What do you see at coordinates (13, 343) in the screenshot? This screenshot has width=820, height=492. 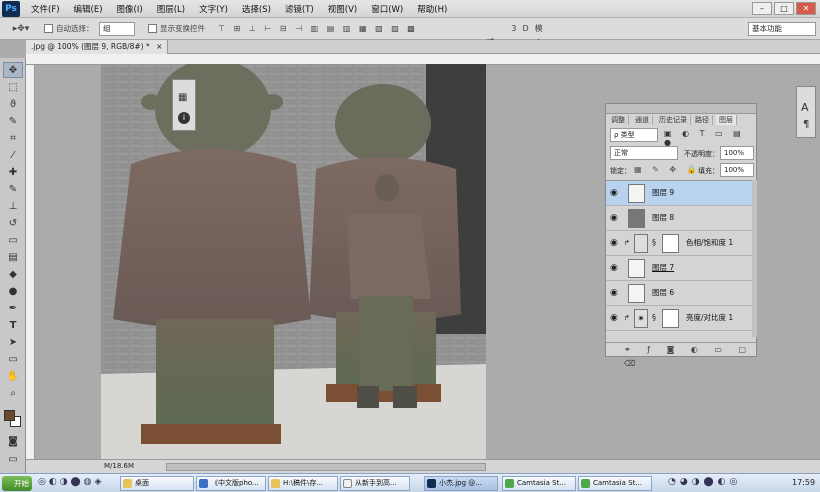 I see `path-select-icon: ➤` at bounding box center [13, 343].